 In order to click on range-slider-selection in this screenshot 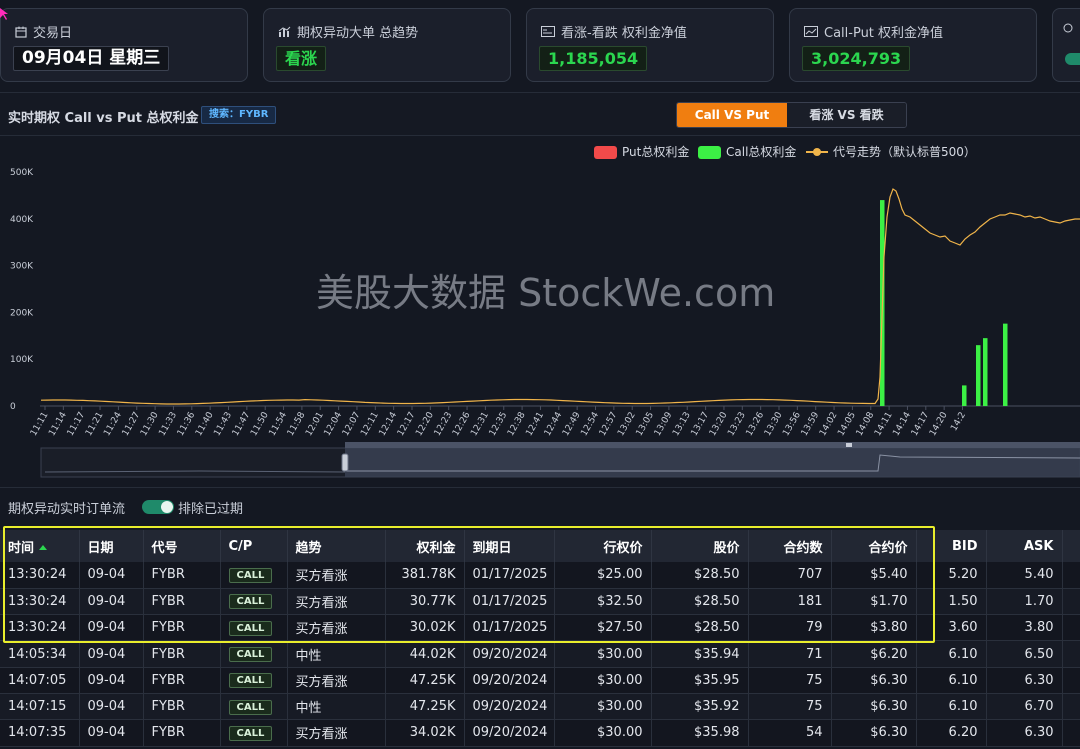, I will do `click(712, 462)`.